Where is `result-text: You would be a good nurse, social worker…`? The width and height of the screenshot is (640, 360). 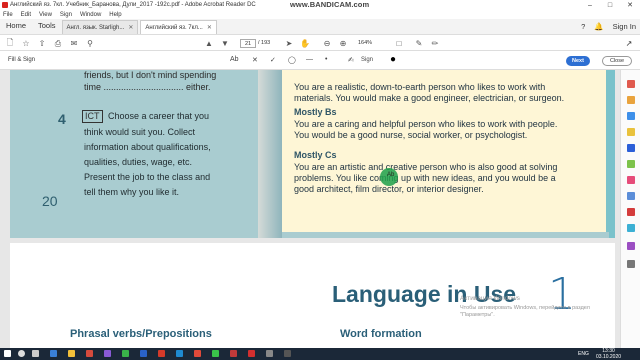
result-text: You would be a good nurse, social worker… is located at coordinates (411, 135).